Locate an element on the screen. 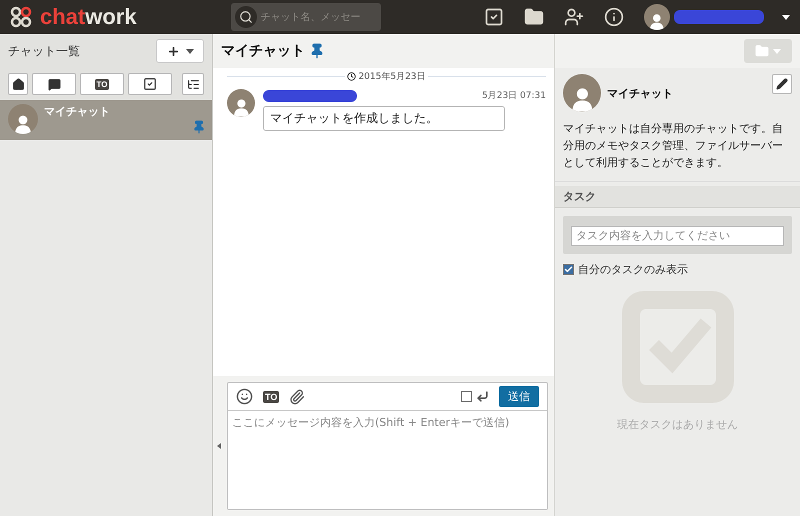 The width and height of the screenshot is (800, 516). tree-view-button is located at coordinates (193, 84).